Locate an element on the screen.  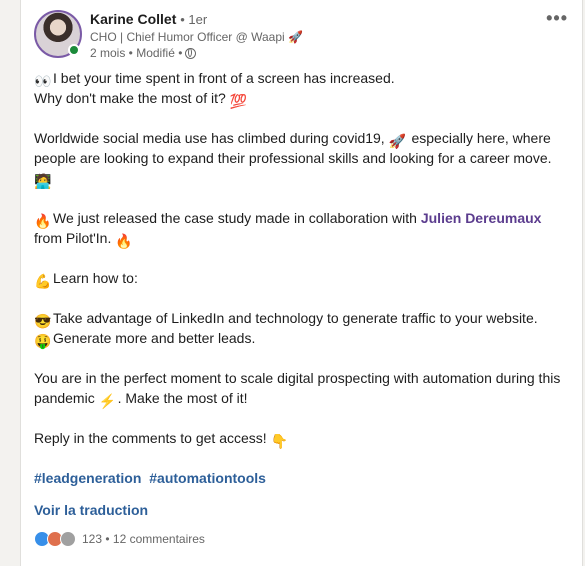
sunglasses-emoji-icon: 😎 is located at coordinates (43, 321).